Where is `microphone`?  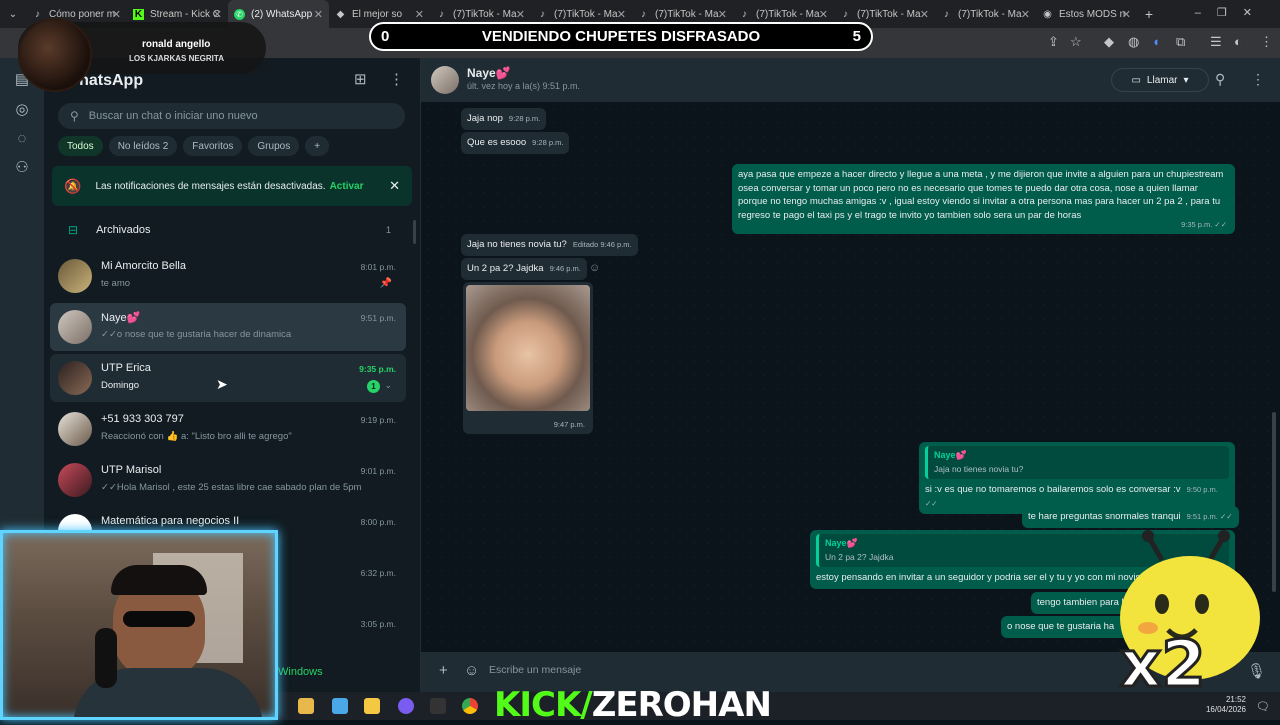
microphone is located at coordinates (106, 658).